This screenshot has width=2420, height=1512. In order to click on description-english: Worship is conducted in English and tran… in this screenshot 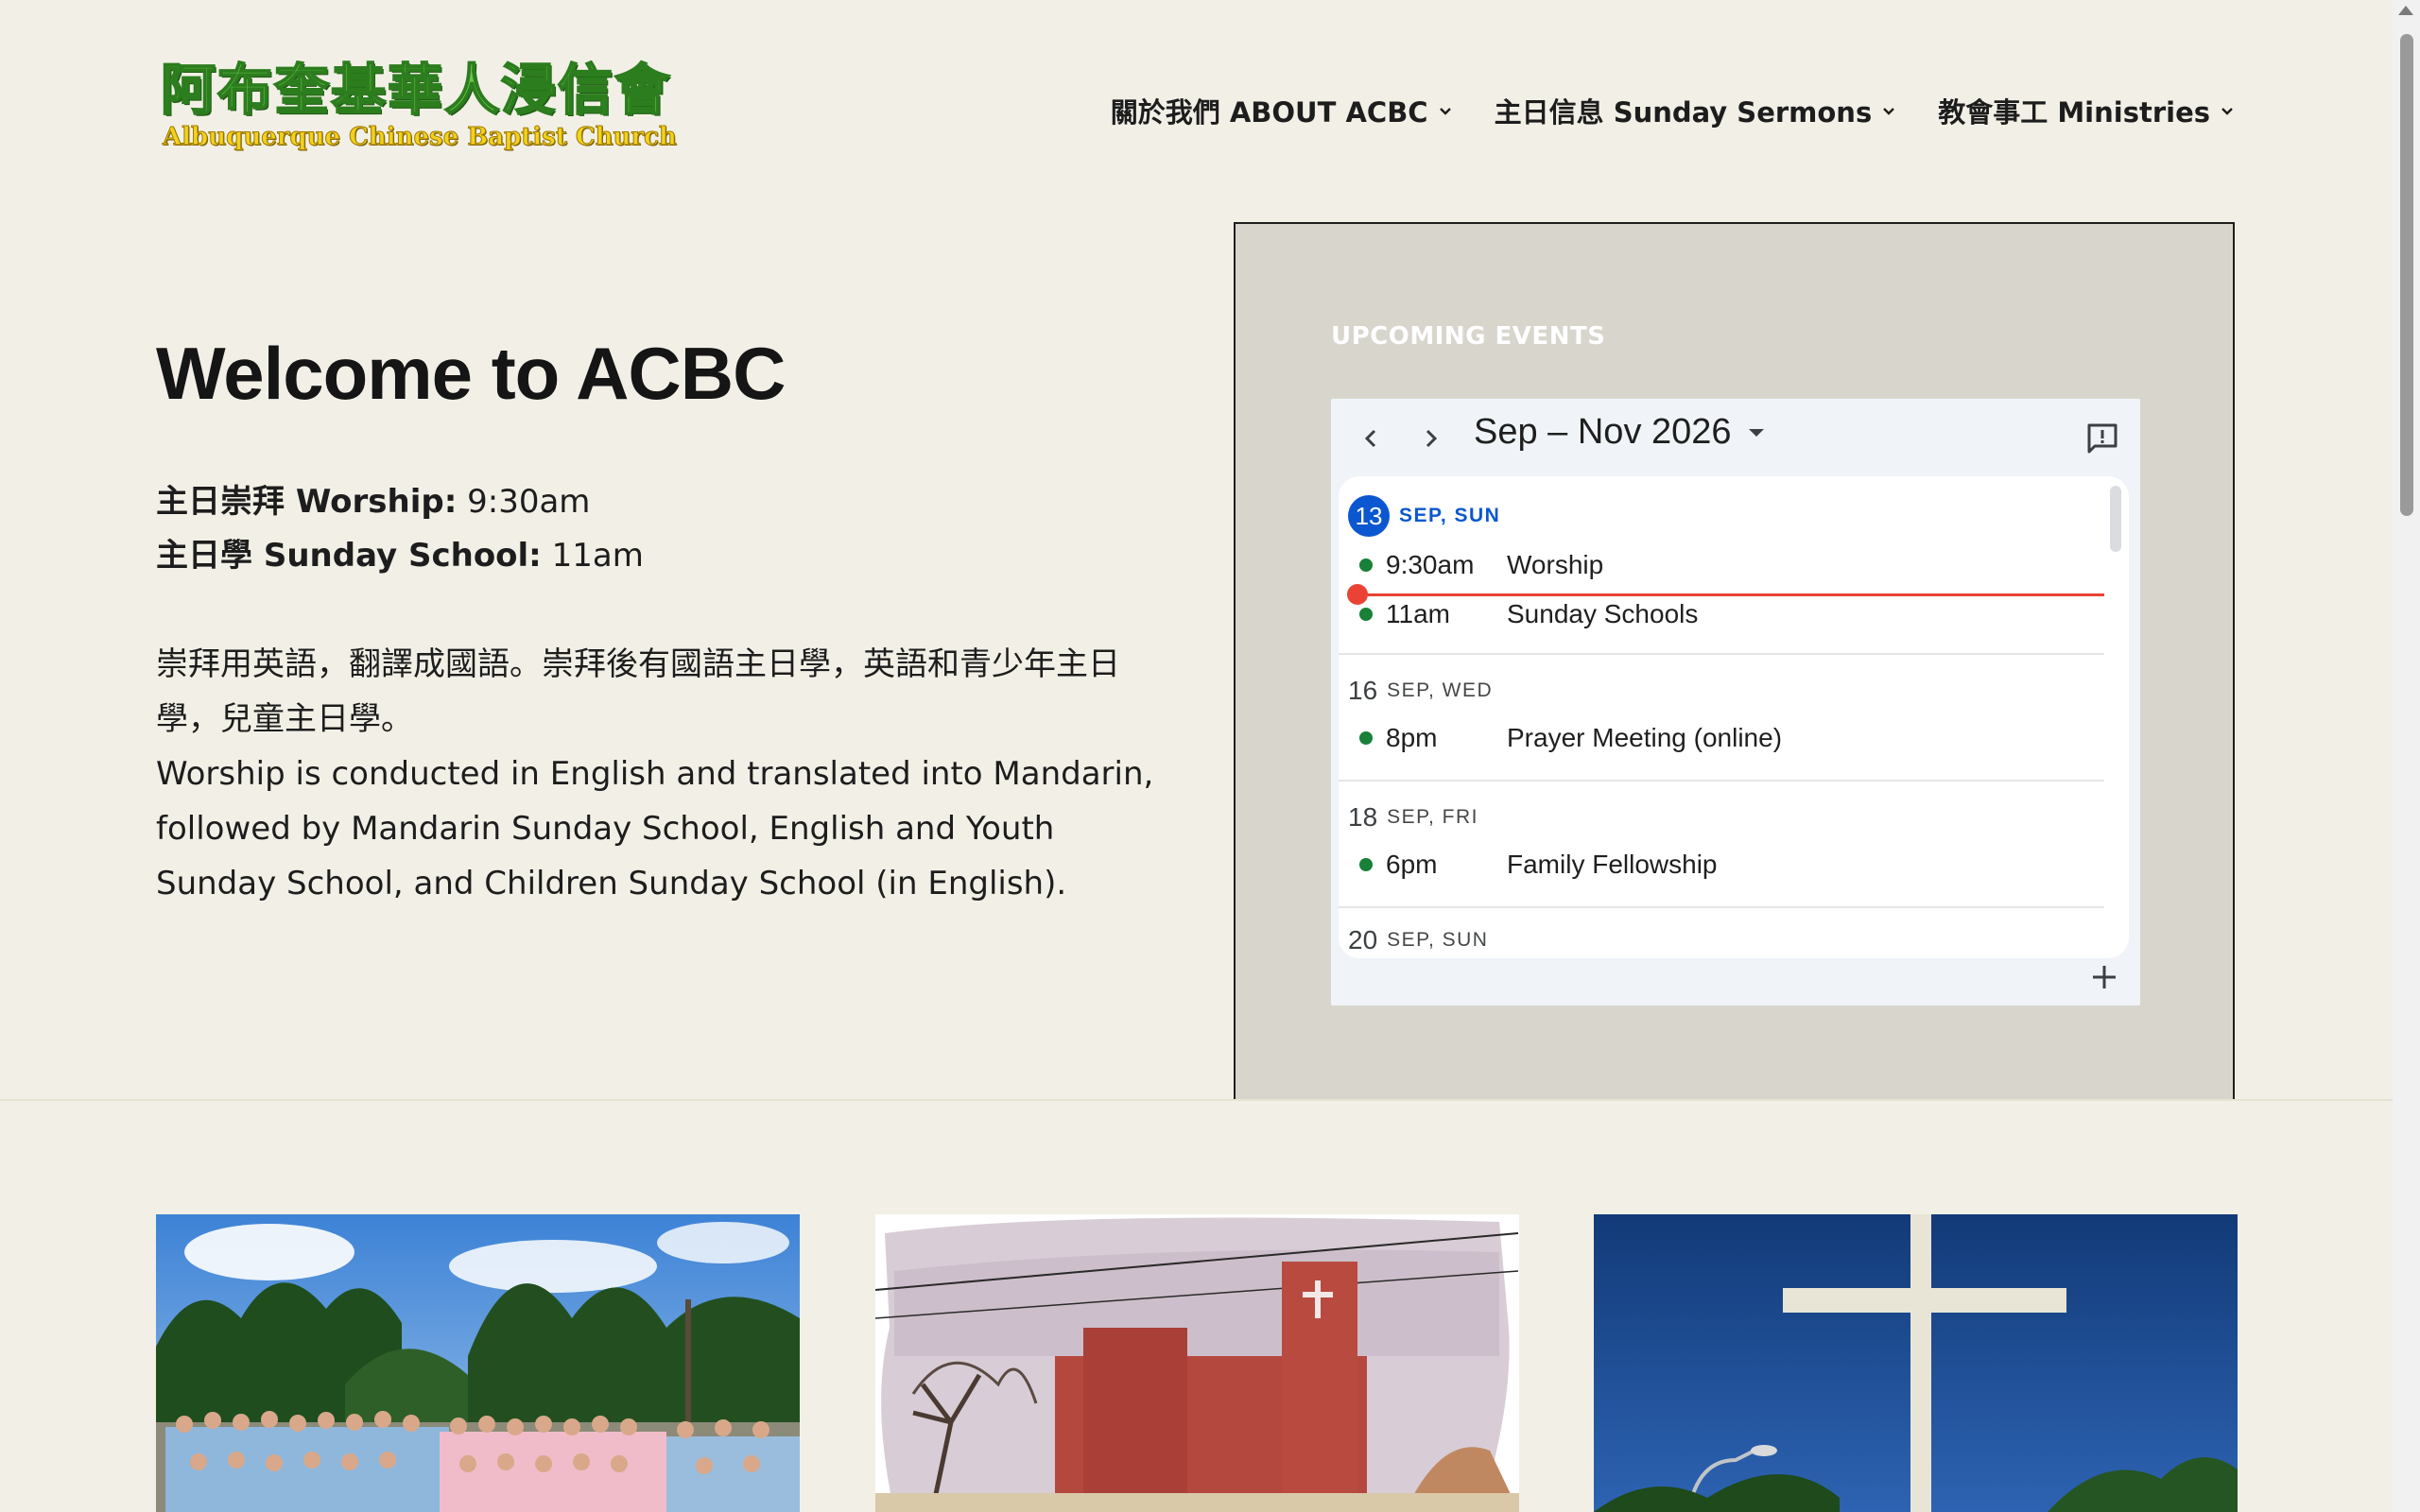, I will do `click(655, 828)`.